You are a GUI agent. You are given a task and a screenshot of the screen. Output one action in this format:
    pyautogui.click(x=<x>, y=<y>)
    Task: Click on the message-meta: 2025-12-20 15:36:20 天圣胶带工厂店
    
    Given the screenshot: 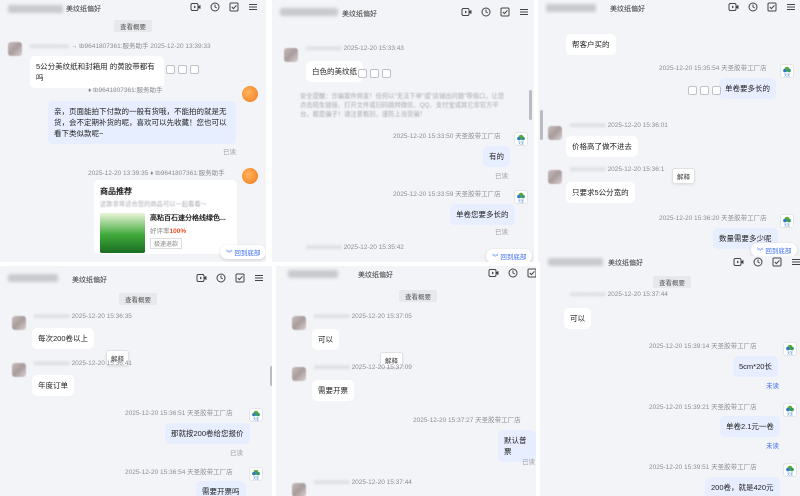 What is the action you would take?
    pyautogui.click(x=713, y=218)
    